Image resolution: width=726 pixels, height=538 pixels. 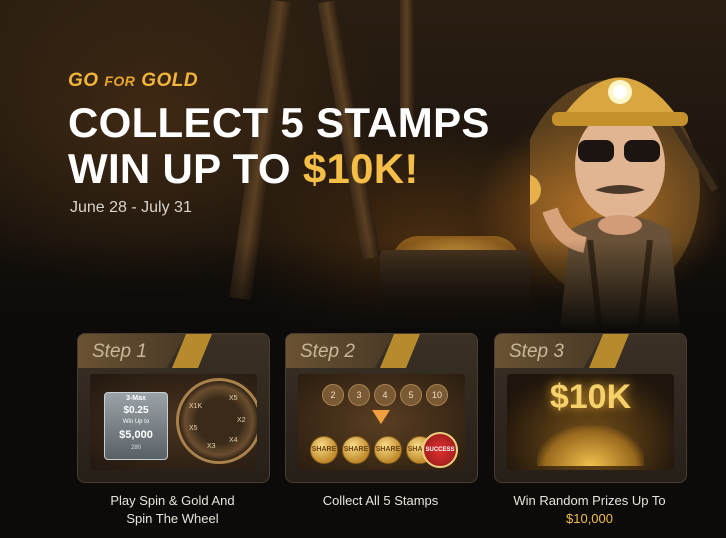 I want to click on stamp-number-row: 2 3 4 5 10, so click(x=385, y=395).